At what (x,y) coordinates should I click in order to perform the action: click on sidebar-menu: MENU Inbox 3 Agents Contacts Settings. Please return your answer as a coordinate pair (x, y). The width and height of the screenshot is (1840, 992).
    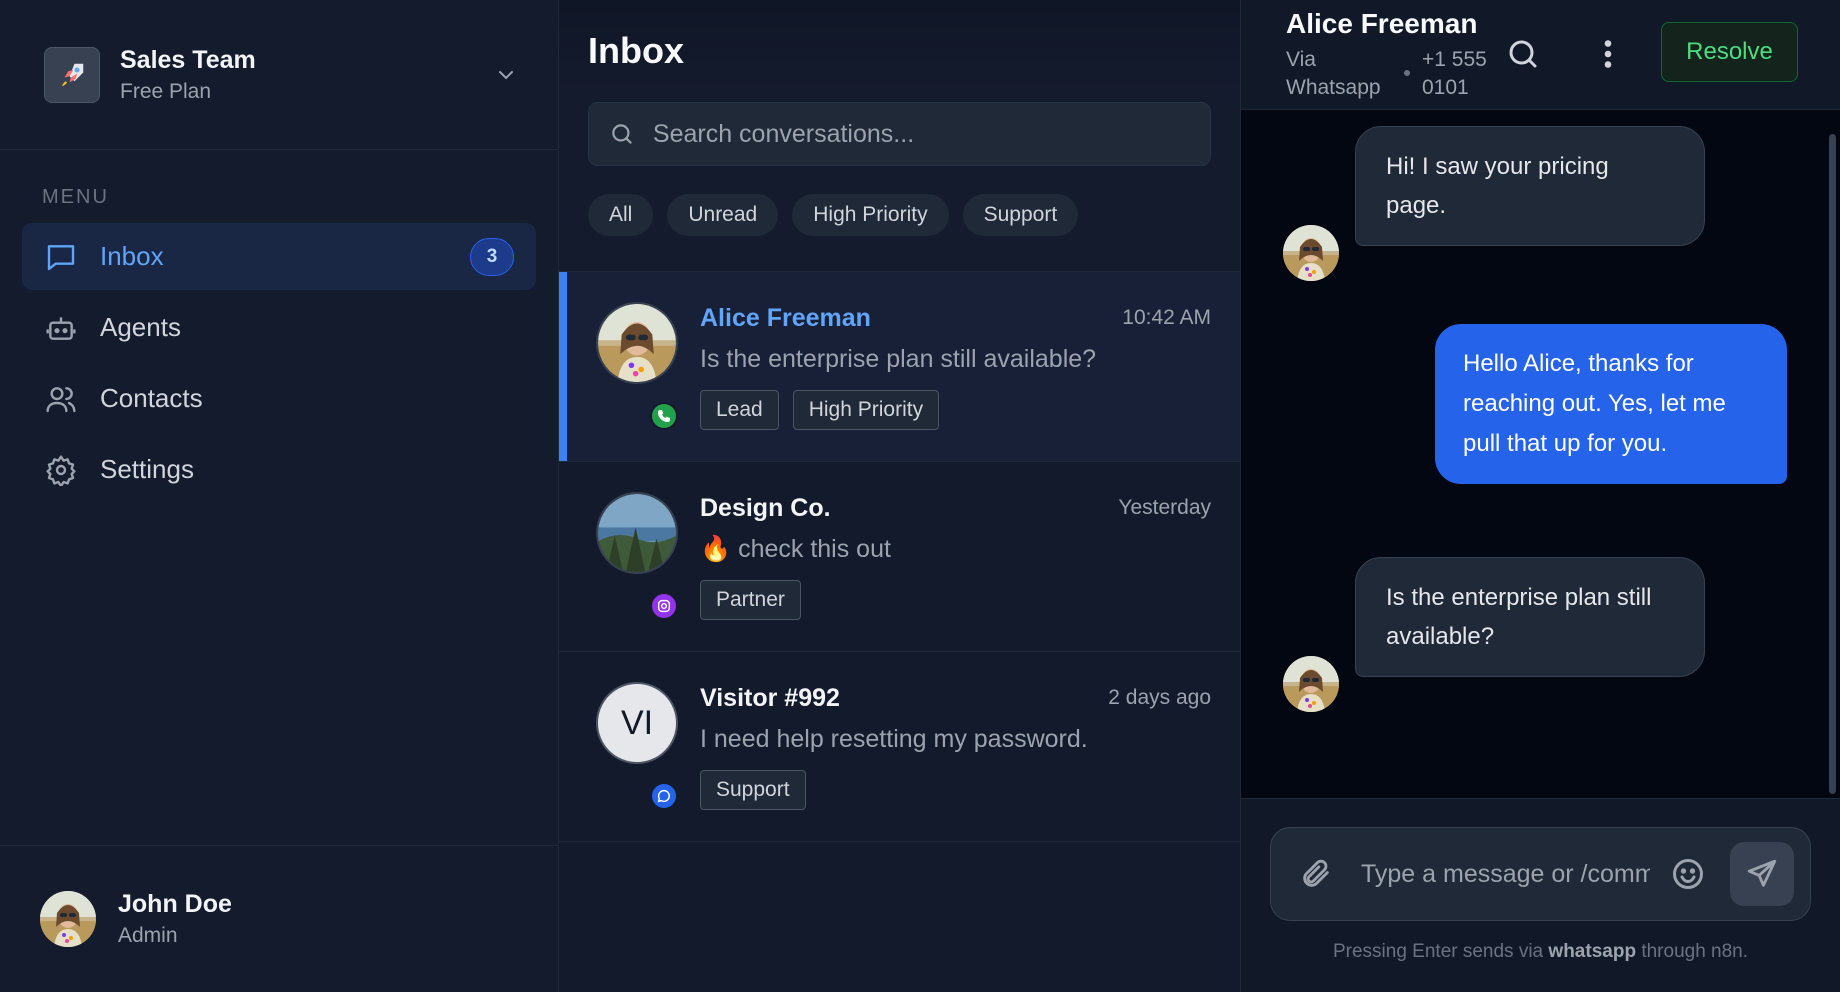
    Looking at the image, I should click on (279, 326).